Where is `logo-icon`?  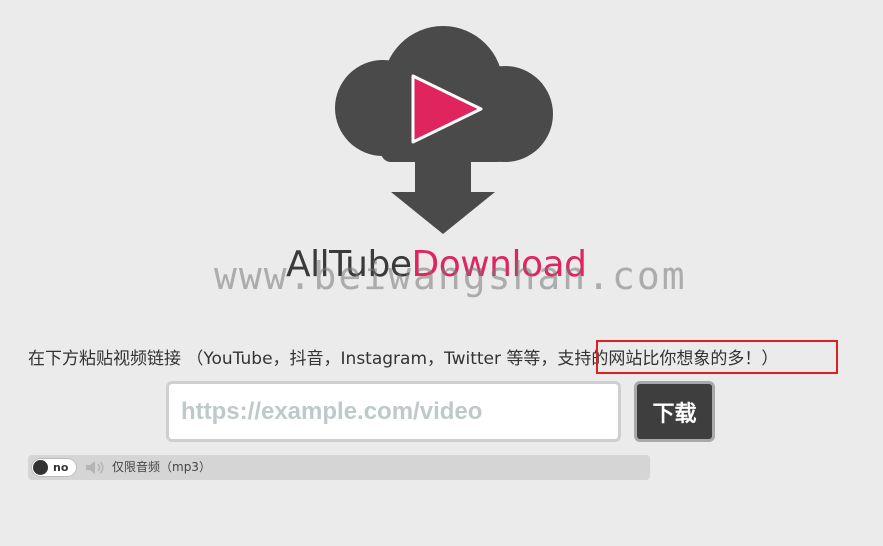
logo-icon is located at coordinates (444, 127).